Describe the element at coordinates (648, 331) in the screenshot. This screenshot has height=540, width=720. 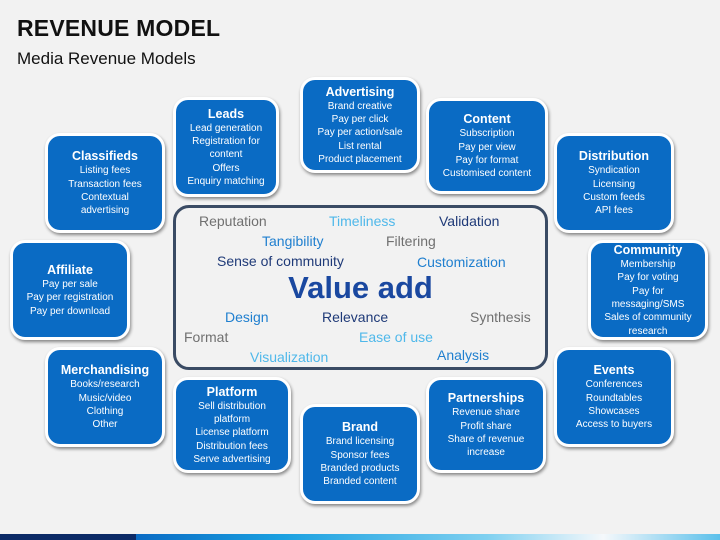
I see `card-item: research` at that location.